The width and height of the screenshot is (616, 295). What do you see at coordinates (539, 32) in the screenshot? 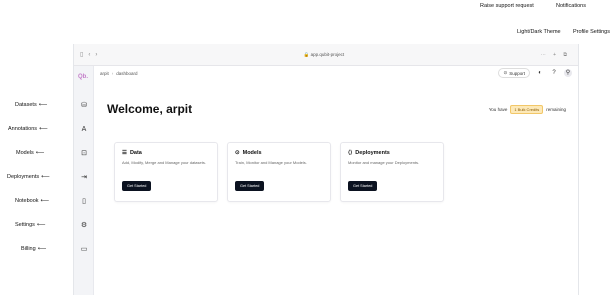
I see `annotation-theme: Light/Dark Theme` at bounding box center [539, 32].